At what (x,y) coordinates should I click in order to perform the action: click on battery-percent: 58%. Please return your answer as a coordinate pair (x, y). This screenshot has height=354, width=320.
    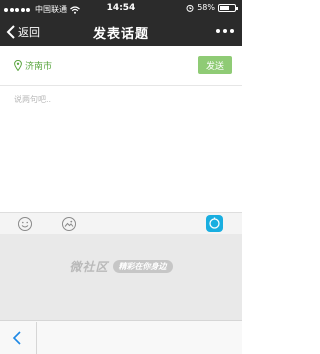
    Looking at the image, I should click on (206, 7).